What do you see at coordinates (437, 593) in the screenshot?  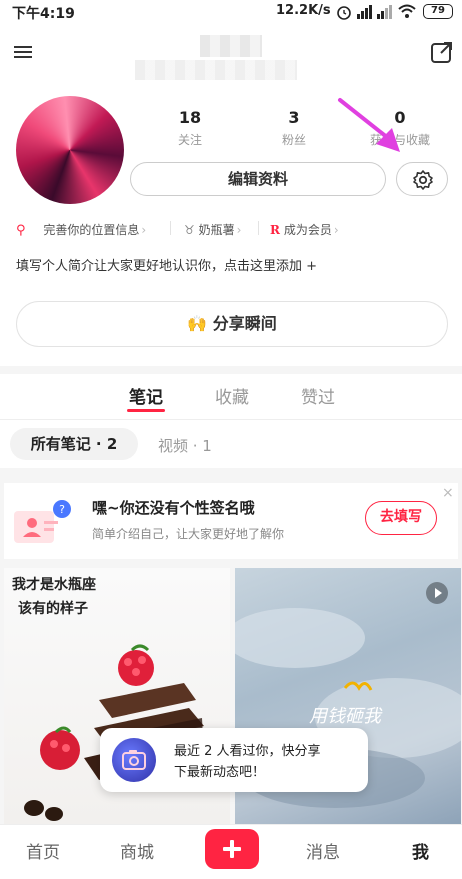 I see `play-icon` at bounding box center [437, 593].